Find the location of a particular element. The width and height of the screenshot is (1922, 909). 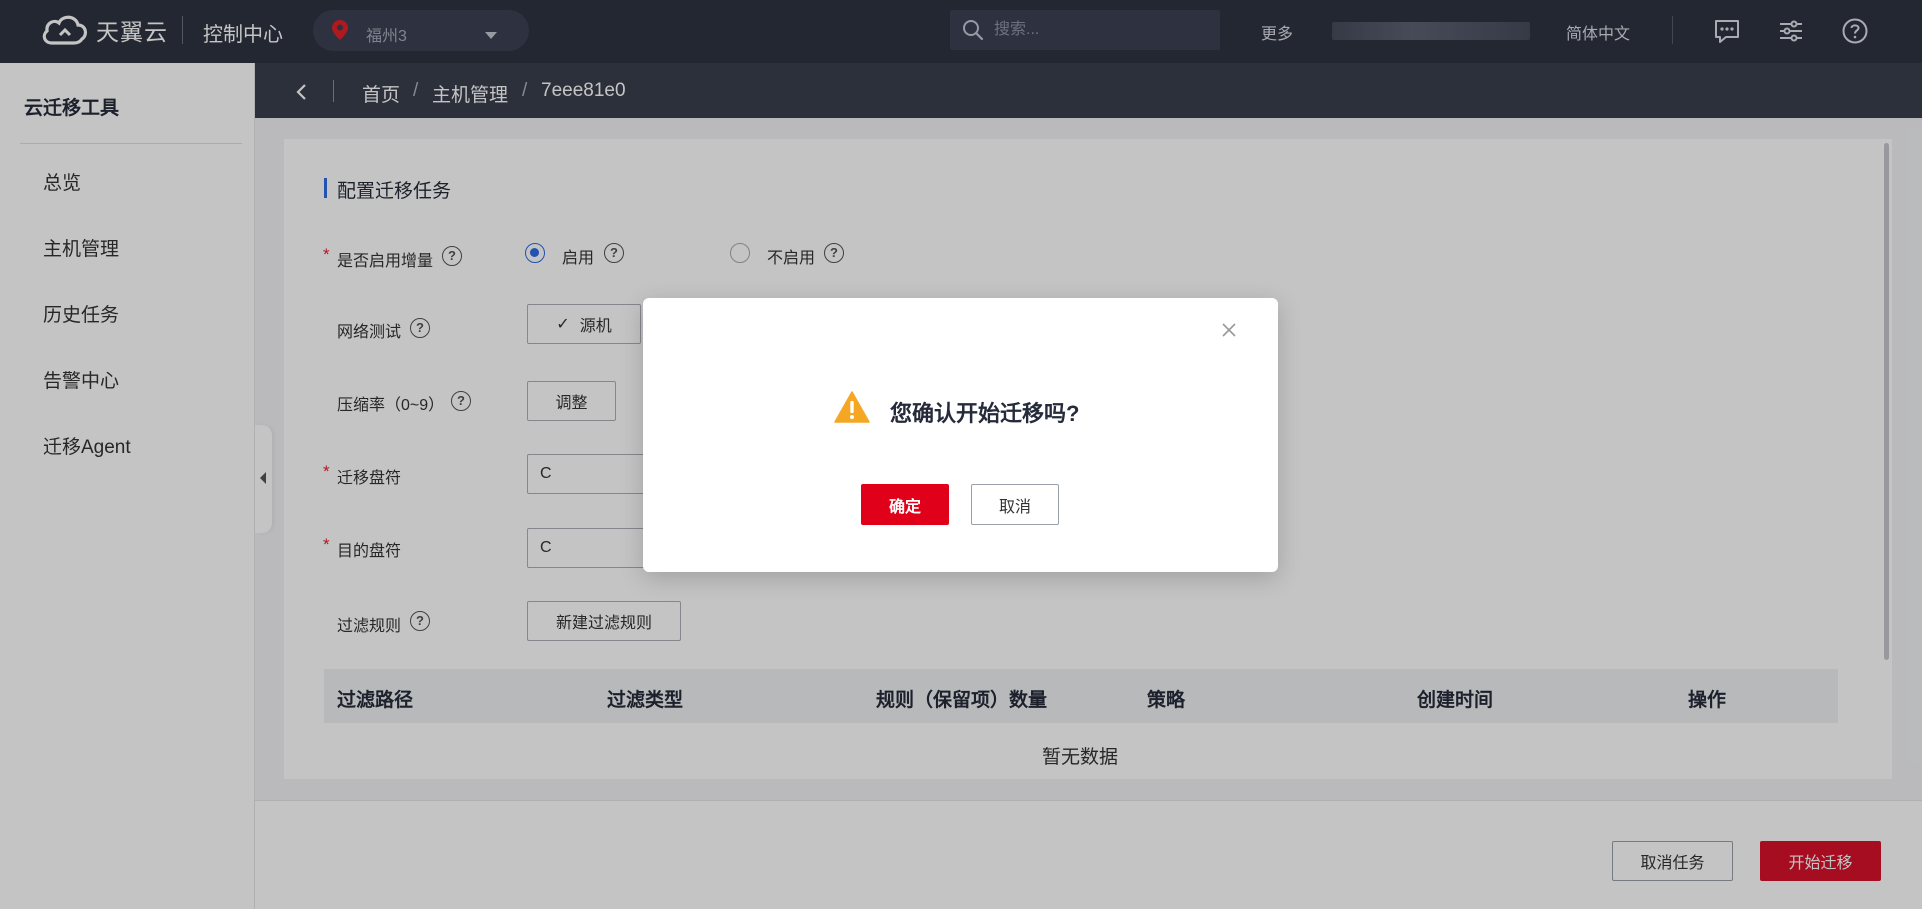

confirm-dialog is located at coordinates (960, 435).